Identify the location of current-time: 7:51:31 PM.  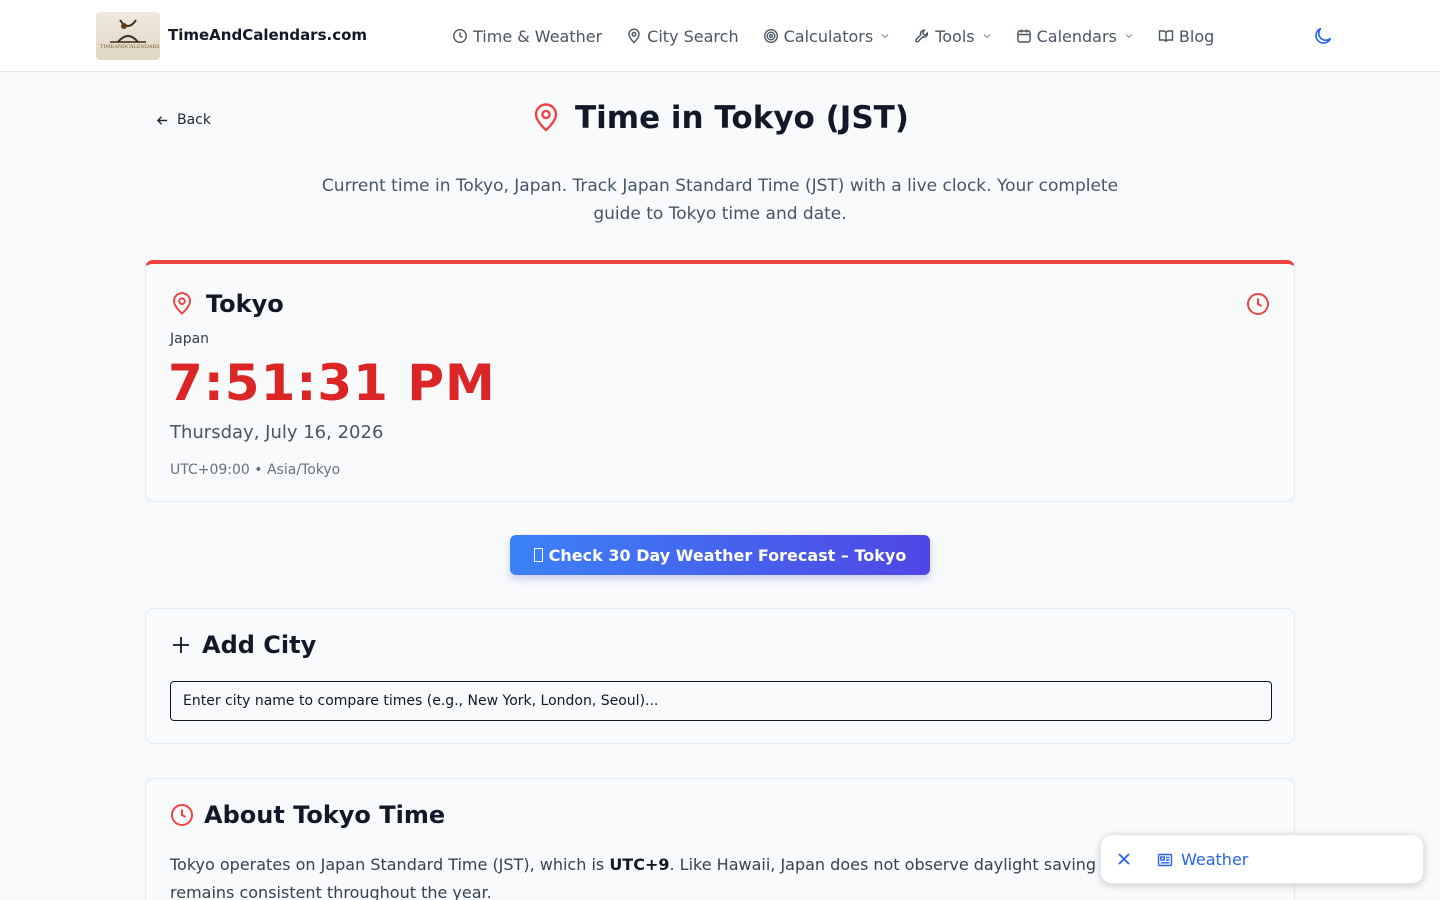
(332, 383).